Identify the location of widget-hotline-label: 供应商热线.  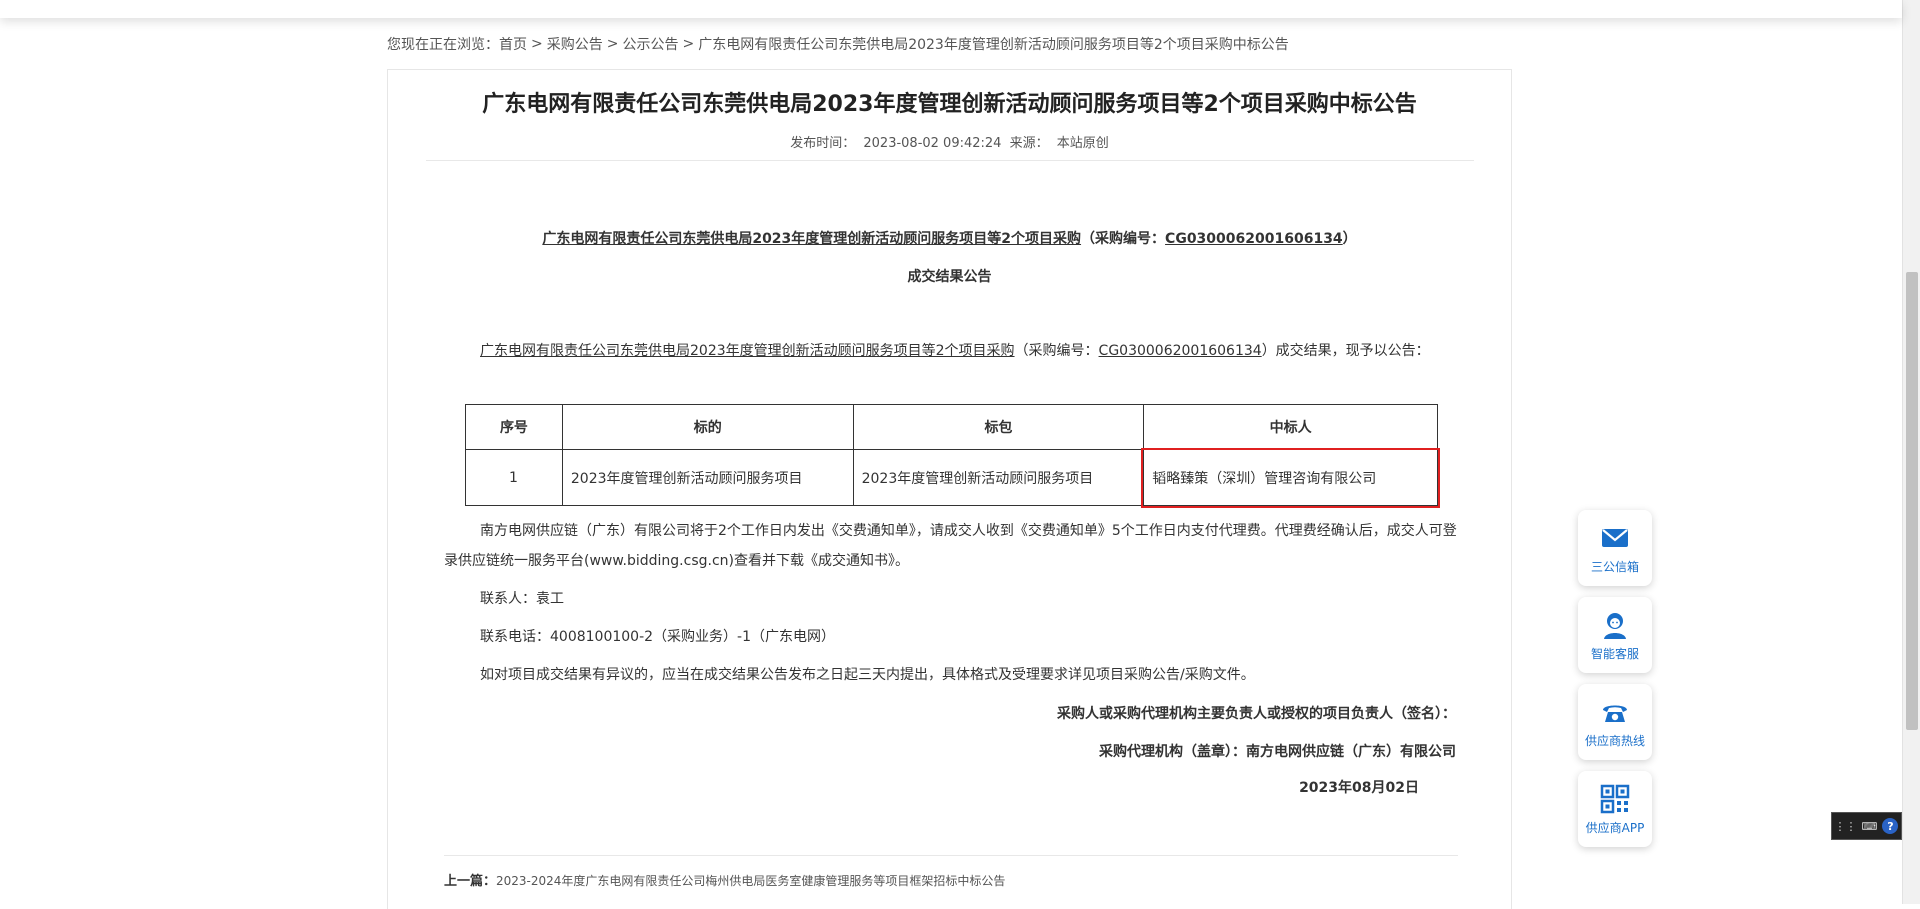
(1614, 740).